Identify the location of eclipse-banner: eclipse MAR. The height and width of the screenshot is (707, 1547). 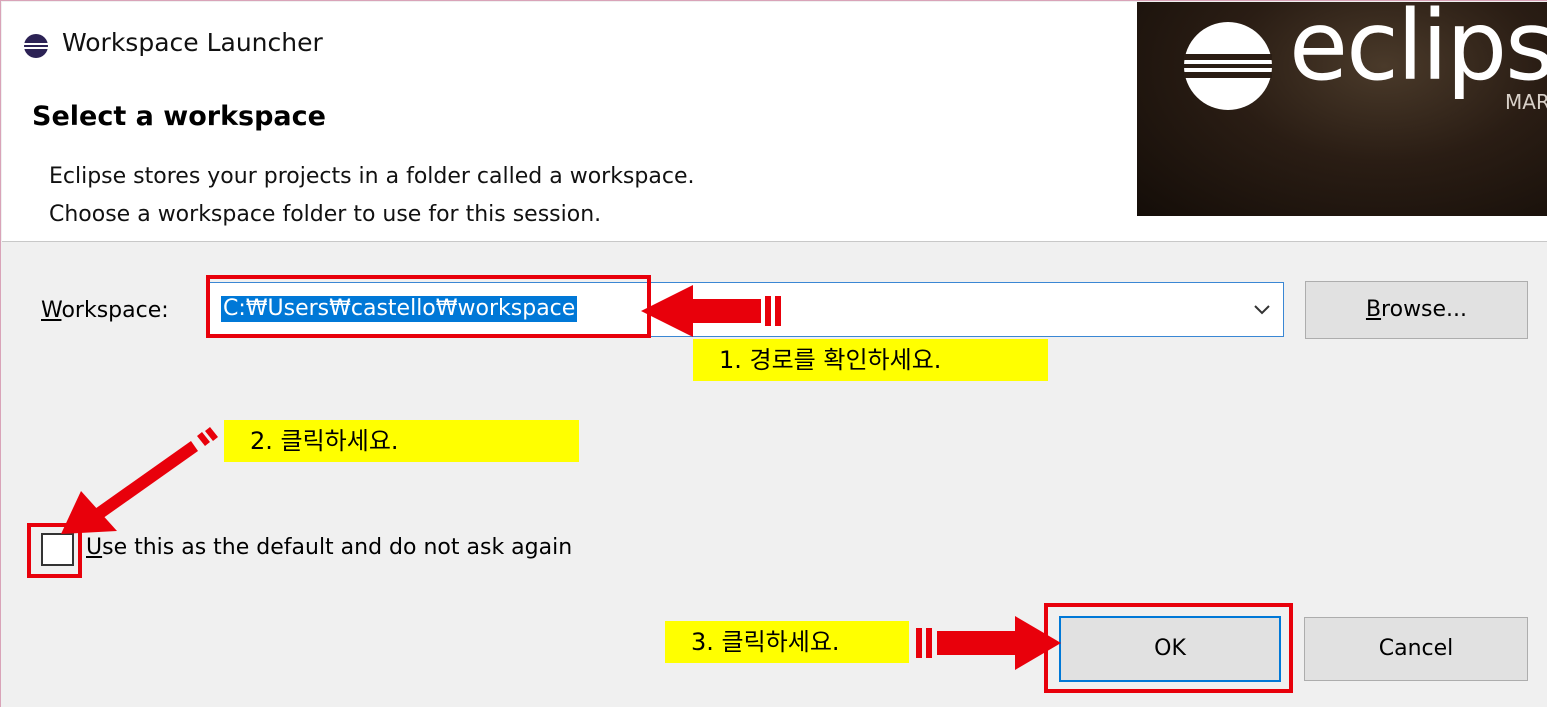
(1342, 109).